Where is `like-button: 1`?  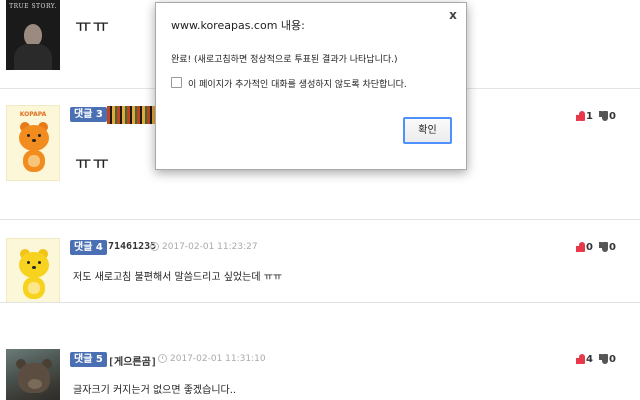 like-button: 1 is located at coordinates (584, 116).